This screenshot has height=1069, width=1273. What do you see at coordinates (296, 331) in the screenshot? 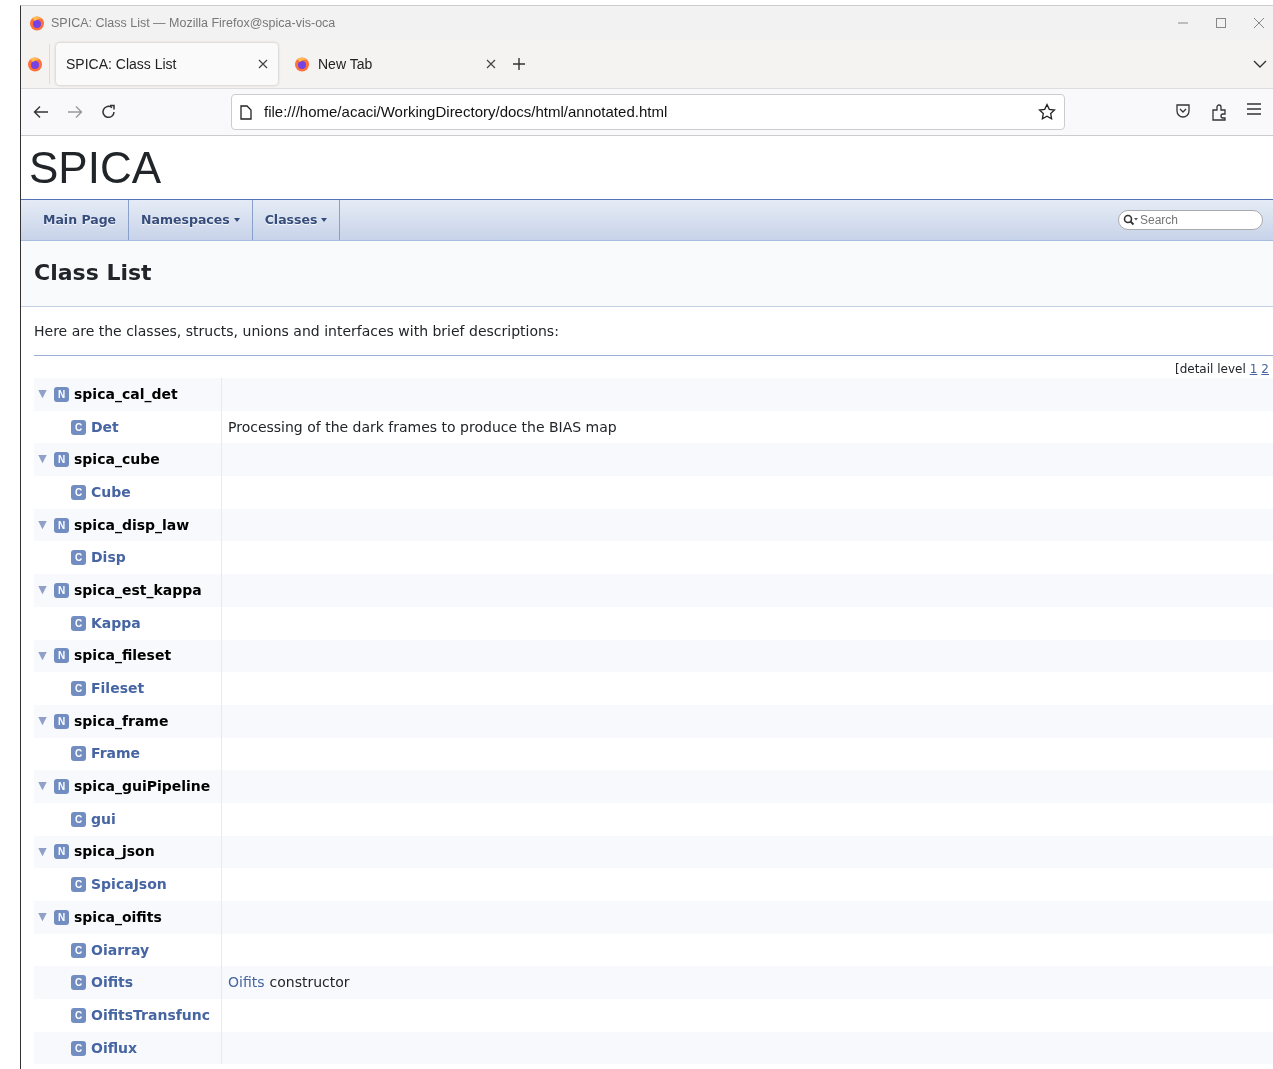
I see `intro-text: Here are the classes, structs, unions and interfaces with brief descriptions:` at bounding box center [296, 331].